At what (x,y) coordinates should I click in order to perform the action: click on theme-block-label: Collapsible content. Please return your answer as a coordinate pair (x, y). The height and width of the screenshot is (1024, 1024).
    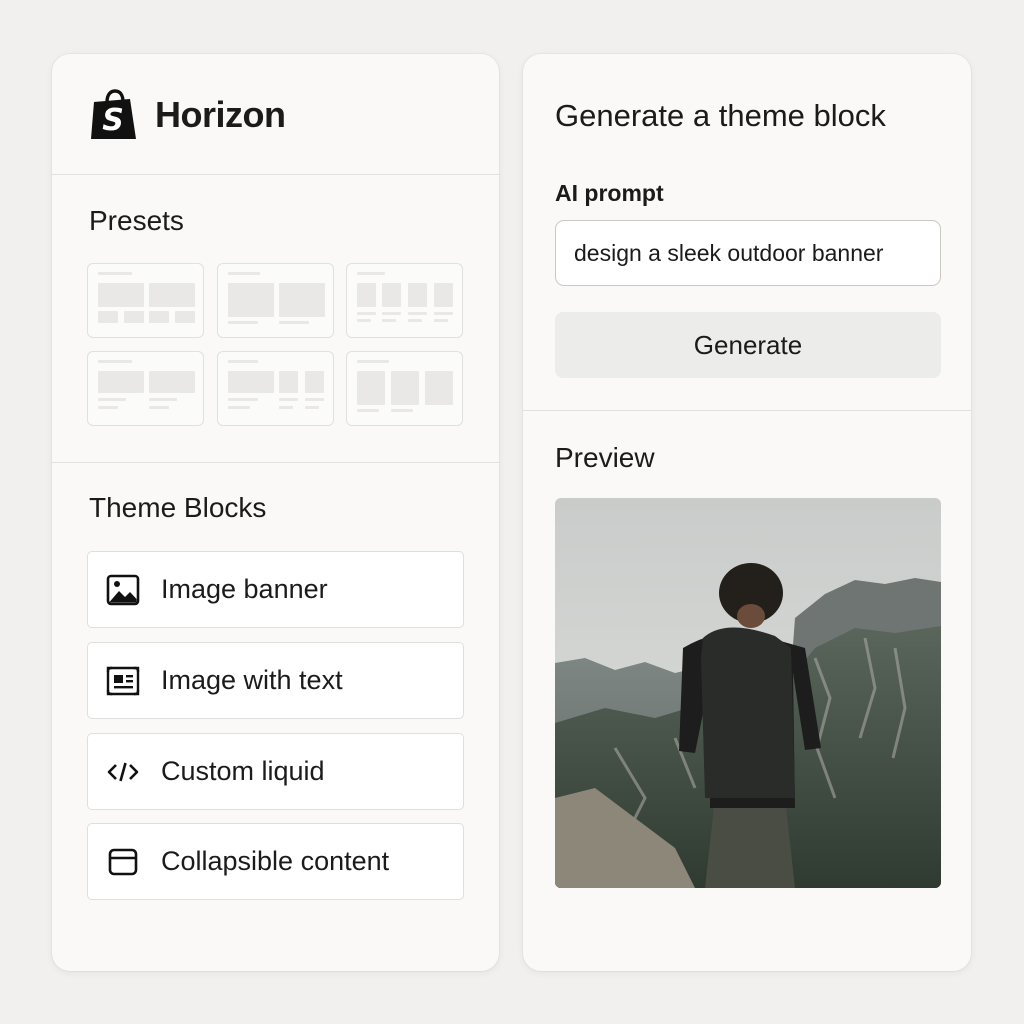
    Looking at the image, I should click on (275, 861).